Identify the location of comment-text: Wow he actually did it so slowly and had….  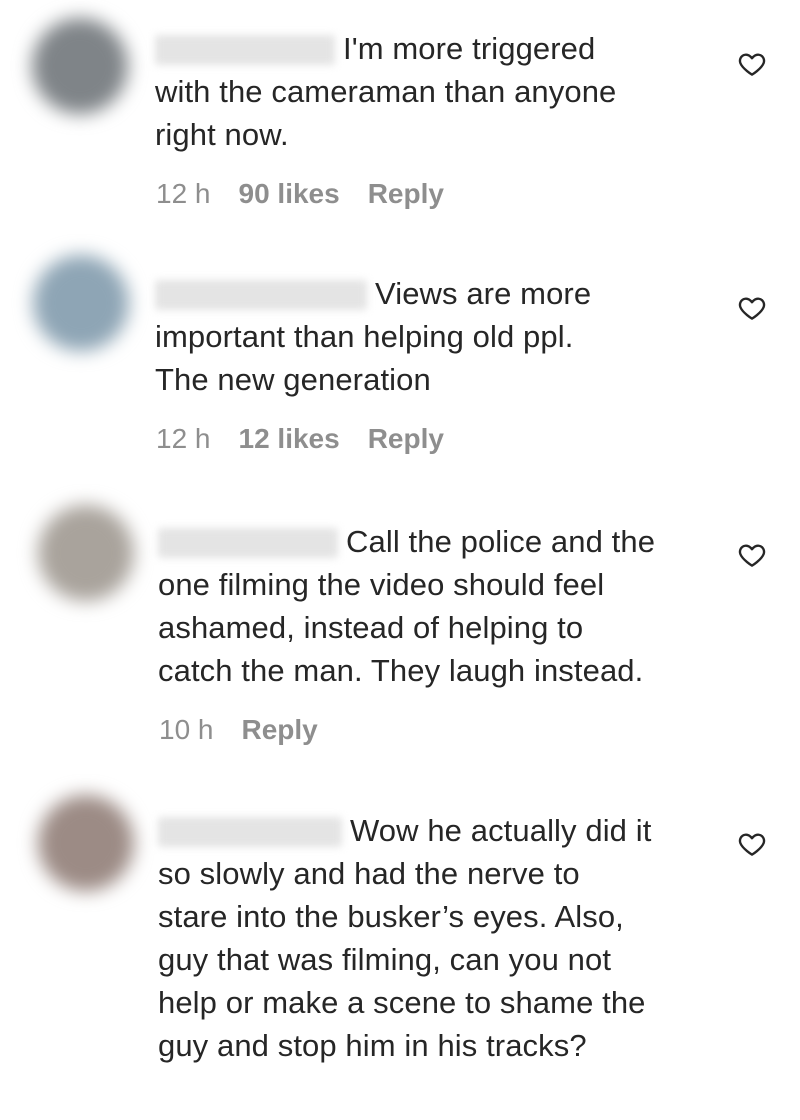
(405, 938).